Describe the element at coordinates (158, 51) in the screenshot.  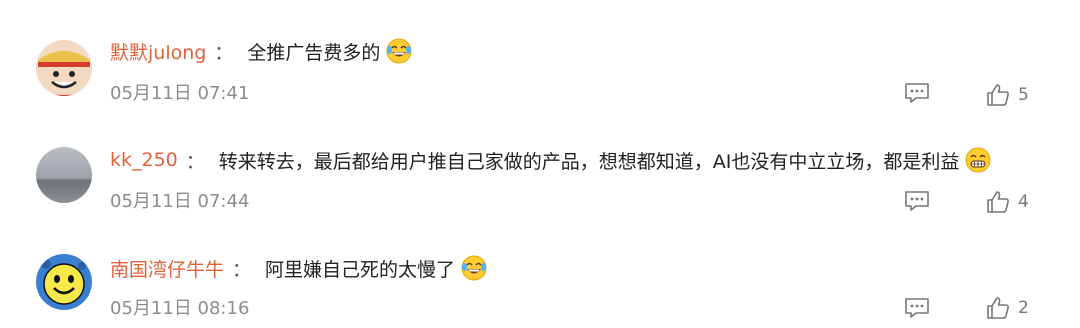
I see `username-link: 默默julong` at that location.